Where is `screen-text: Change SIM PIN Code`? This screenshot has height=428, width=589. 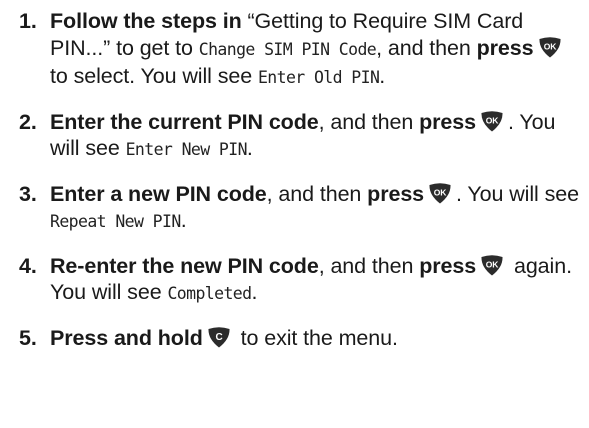
screen-text: Change SIM PIN Code is located at coordinates (287, 49).